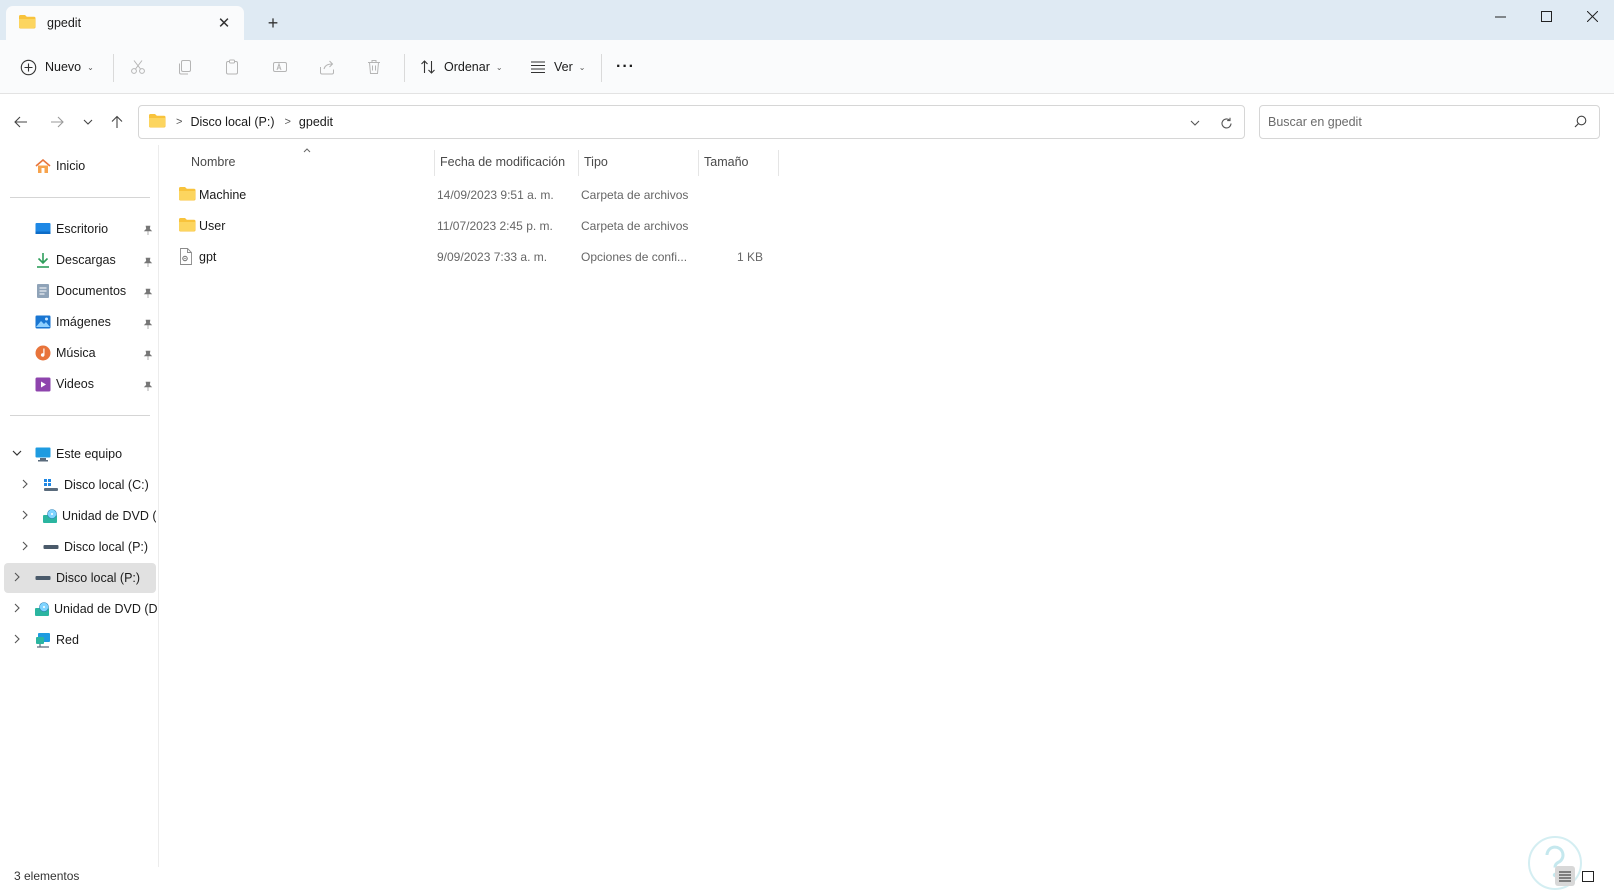 Image resolution: width=1614 pixels, height=894 pixels. I want to click on breadcrumb-folder: gpedit, so click(316, 122).